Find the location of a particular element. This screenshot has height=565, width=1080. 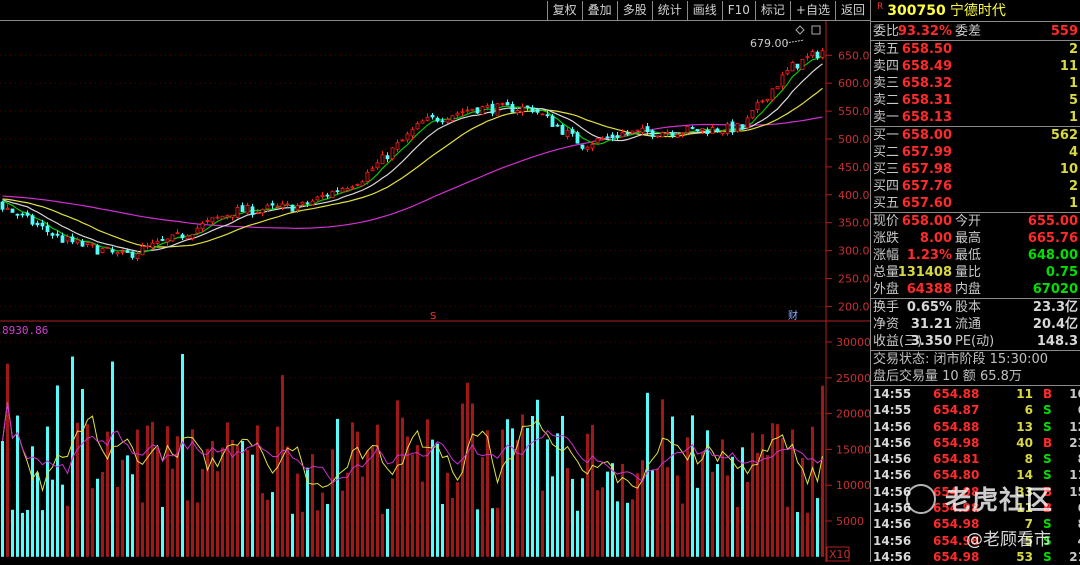

tick-row: 14:56 654.98 53 S 21 is located at coordinates (975, 557).